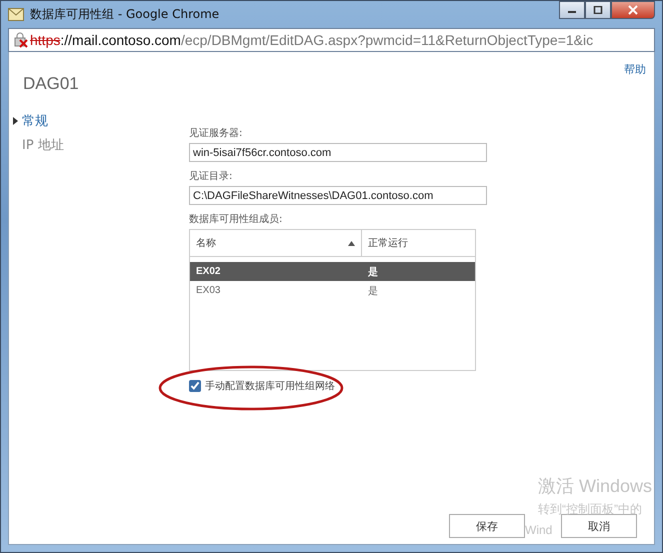  What do you see at coordinates (388, 243) in the screenshot?
I see `column-header: 正常运行` at bounding box center [388, 243].